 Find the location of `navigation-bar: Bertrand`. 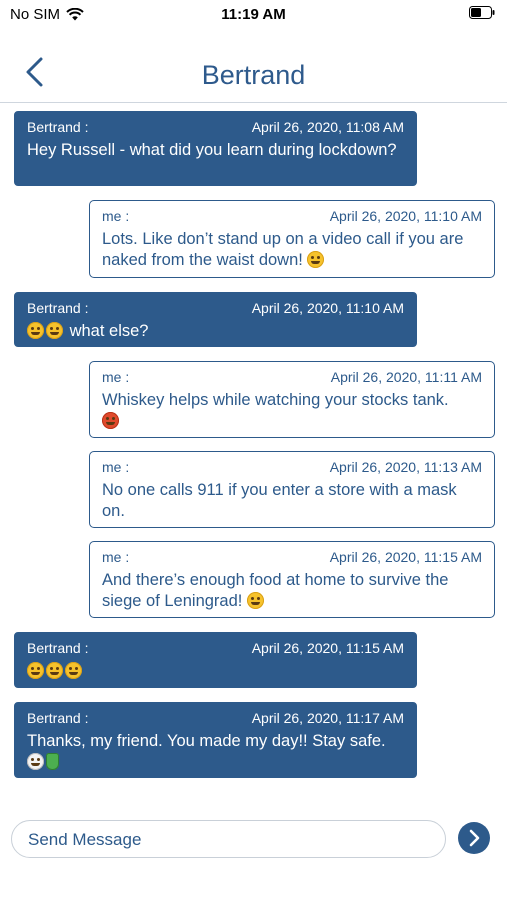

navigation-bar: Bertrand is located at coordinates (253, 71).